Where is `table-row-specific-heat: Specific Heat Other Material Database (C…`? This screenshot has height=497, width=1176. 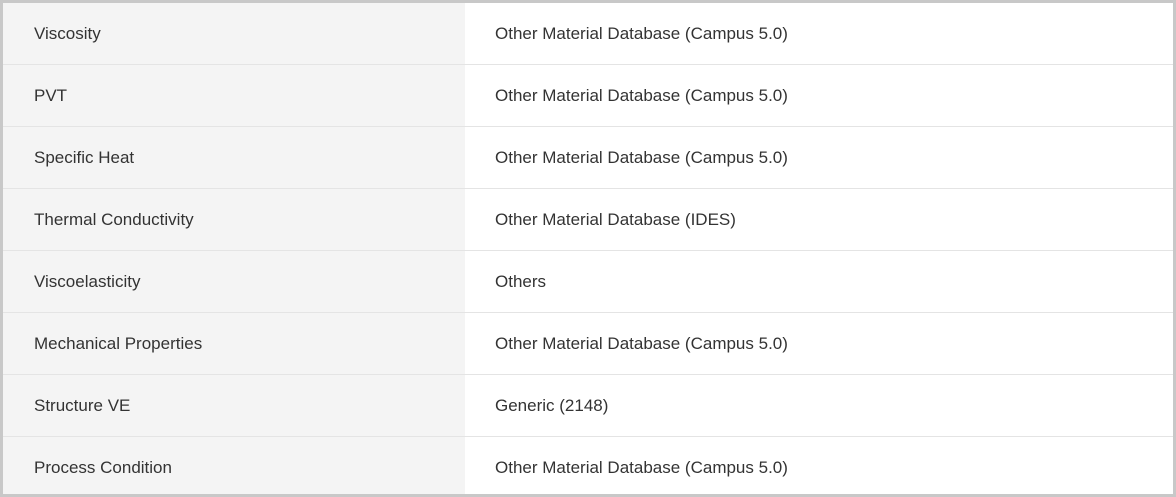 table-row-specific-heat: Specific Heat Other Material Database (C… is located at coordinates (588, 157).